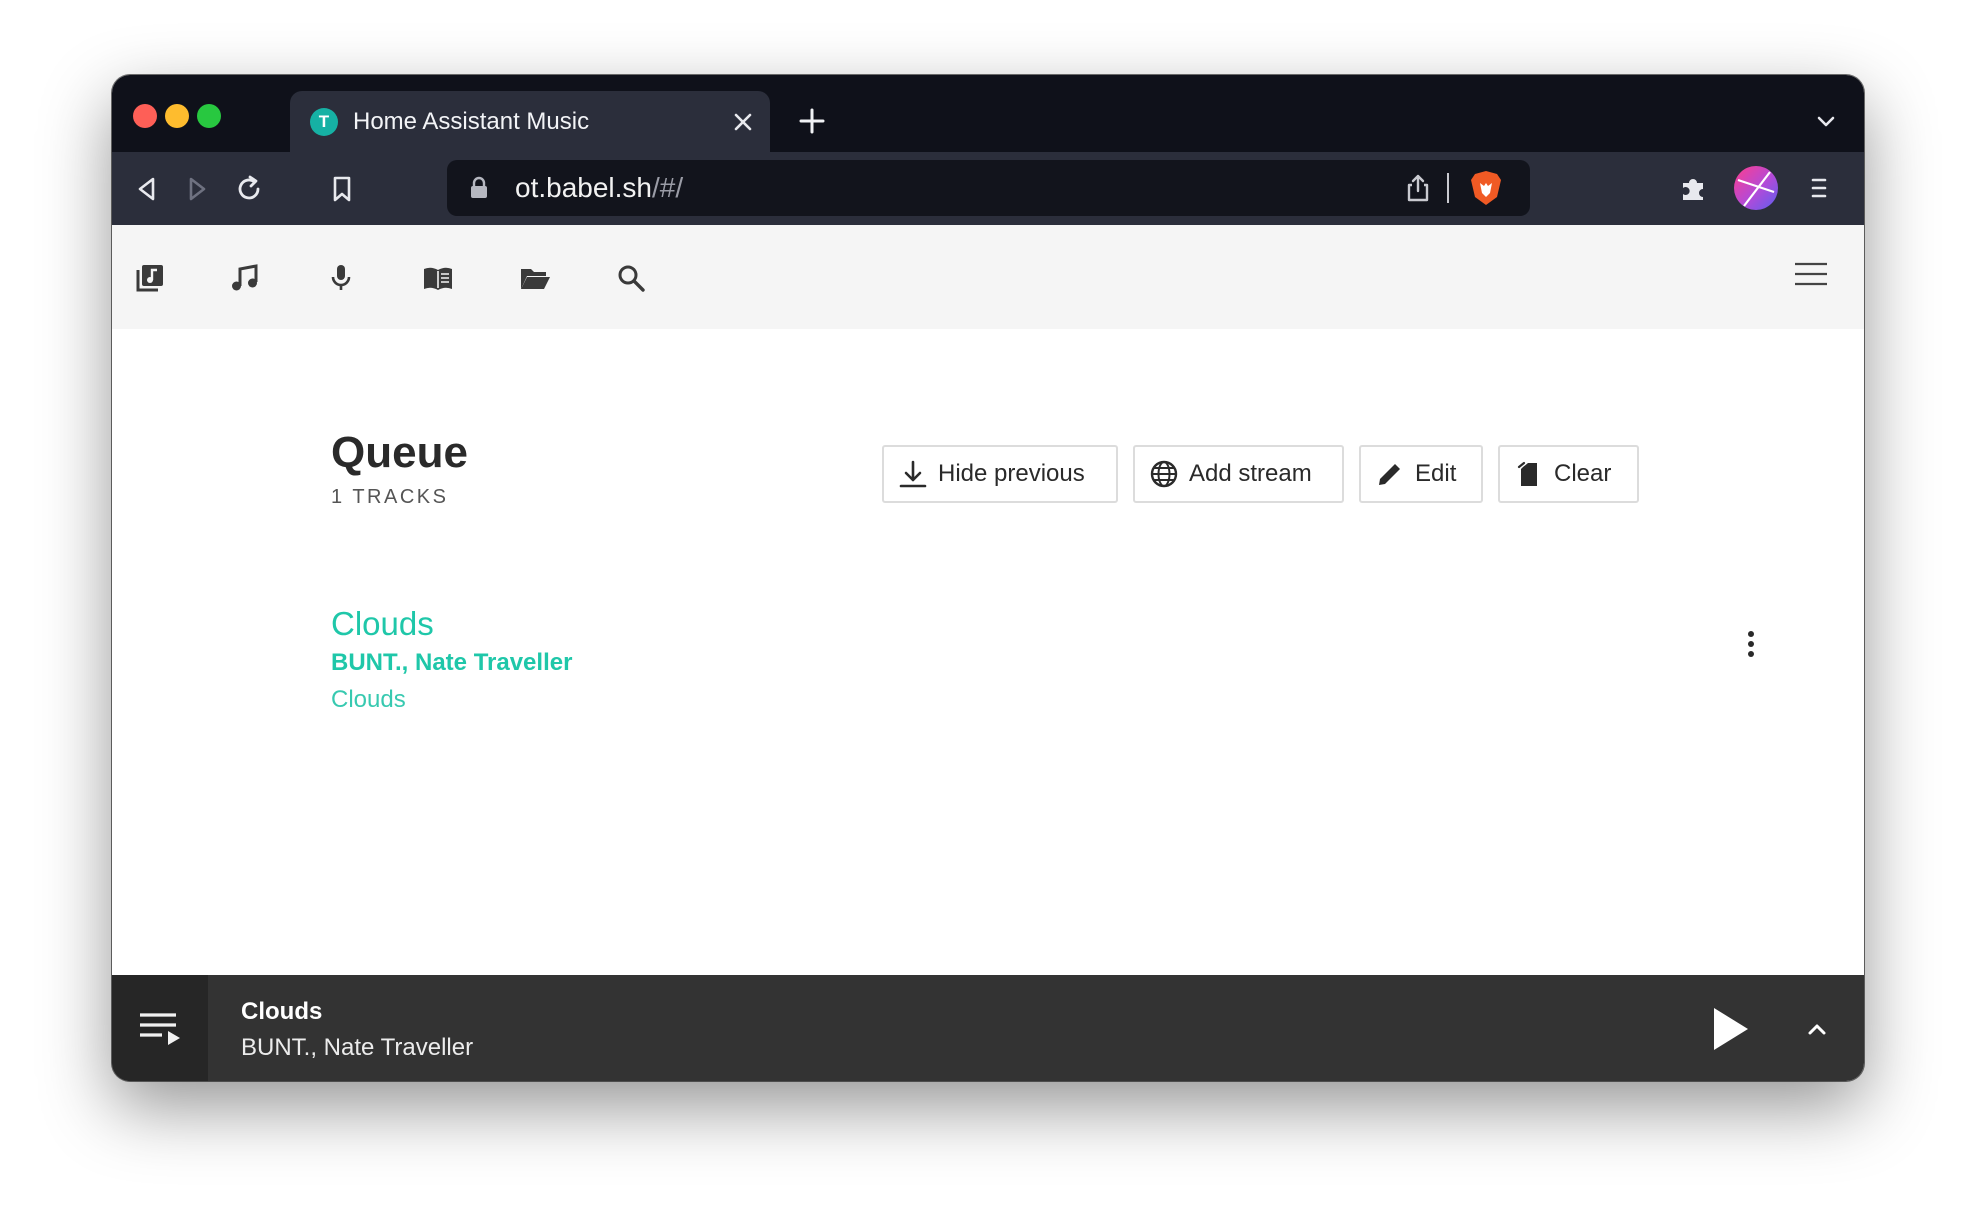  What do you see at coordinates (341, 278) in the screenshot?
I see `microphone-icon` at bounding box center [341, 278].